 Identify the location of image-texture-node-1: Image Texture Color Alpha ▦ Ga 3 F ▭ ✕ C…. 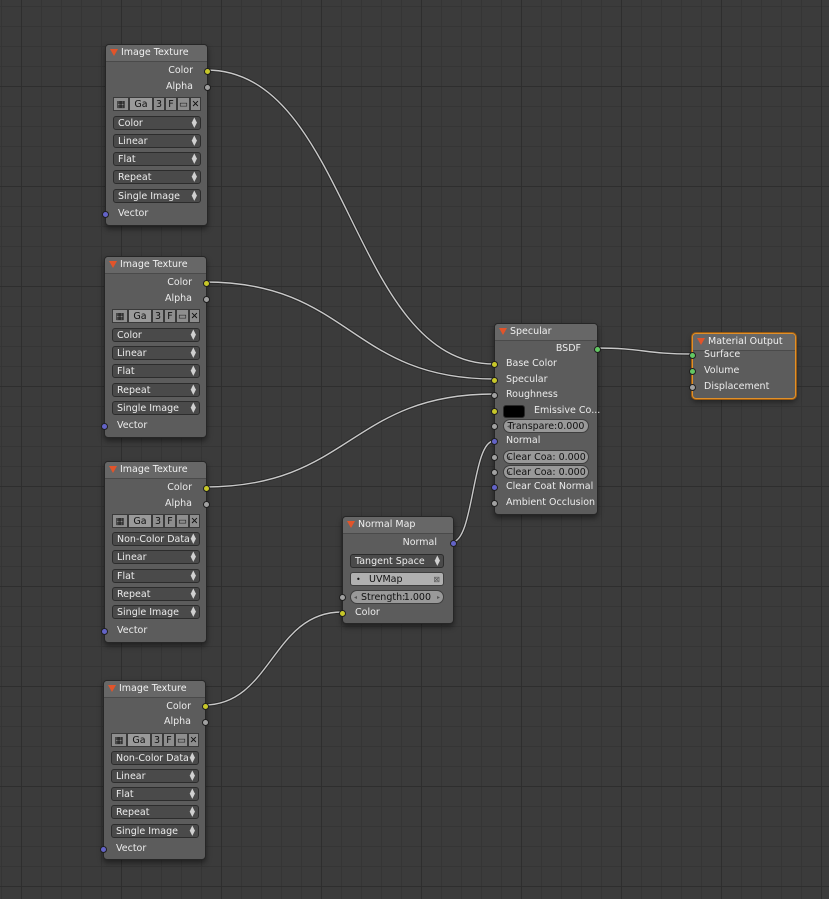
(156, 135).